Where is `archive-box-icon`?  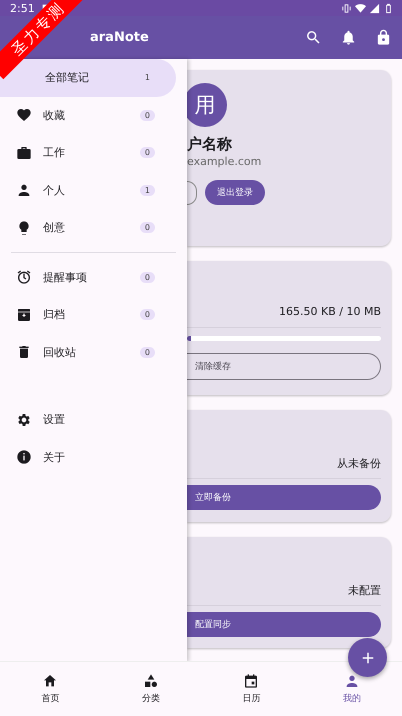 archive-box-icon is located at coordinates (24, 314).